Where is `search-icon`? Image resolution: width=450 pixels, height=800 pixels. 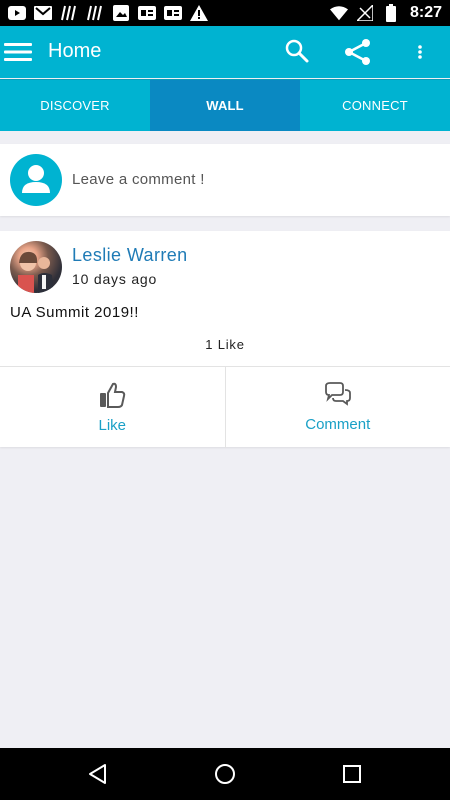 search-icon is located at coordinates (297, 51).